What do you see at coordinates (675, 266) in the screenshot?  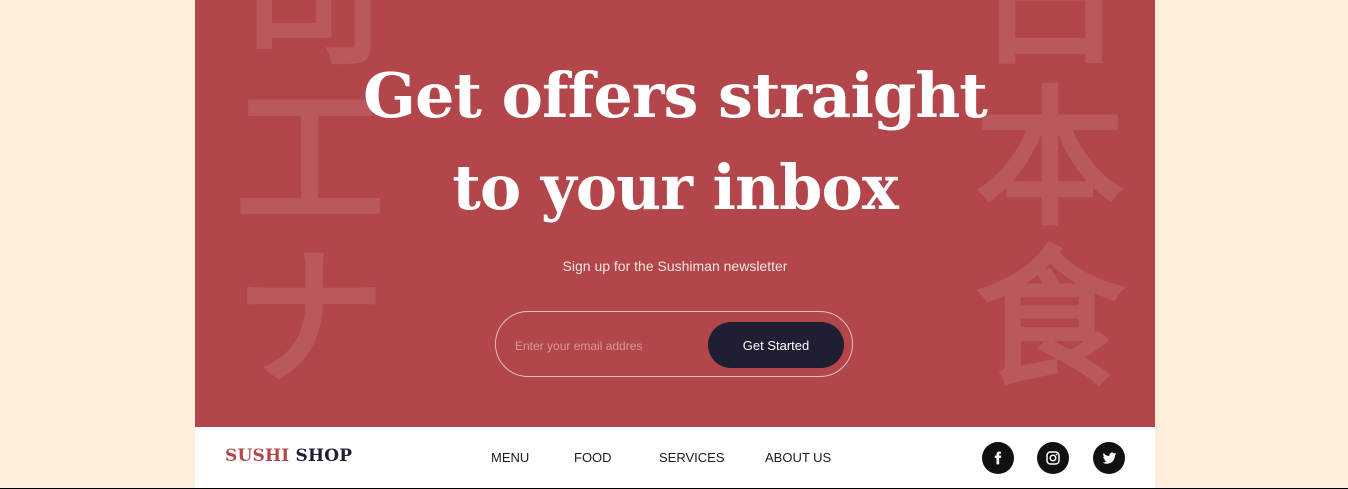 I see `newsletter-subtitle: Sign up for the Sushiman newsletter` at bounding box center [675, 266].